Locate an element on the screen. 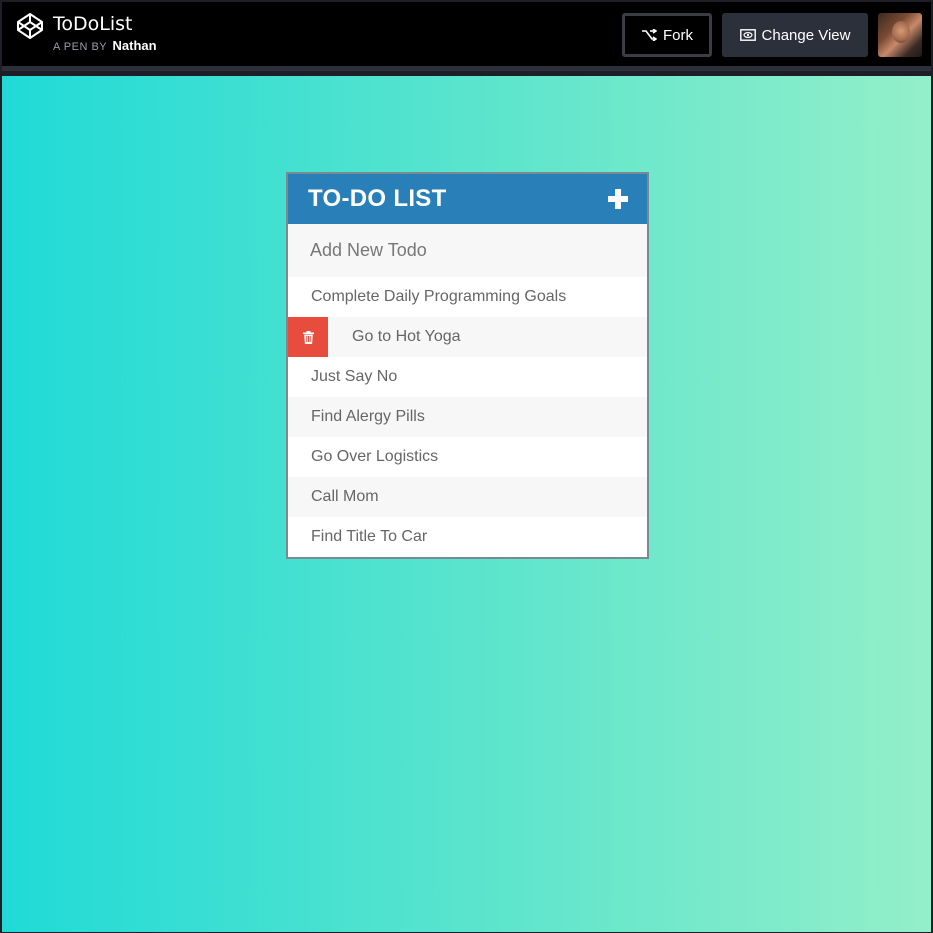 Image resolution: width=933 pixels, height=933 pixels. todo-item-text: Just Say No is located at coordinates (354, 376).